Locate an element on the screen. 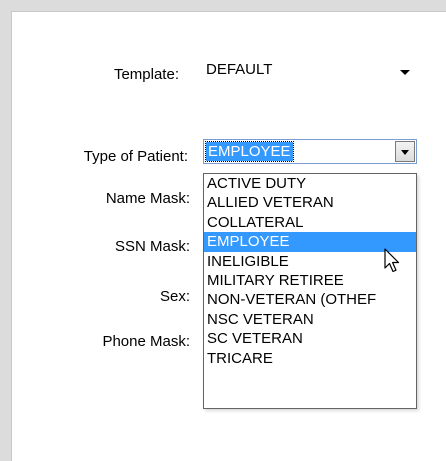 The height and width of the screenshot is (461, 446). dropdown-option: NSC VETERAN is located at coordinates (310, 319).